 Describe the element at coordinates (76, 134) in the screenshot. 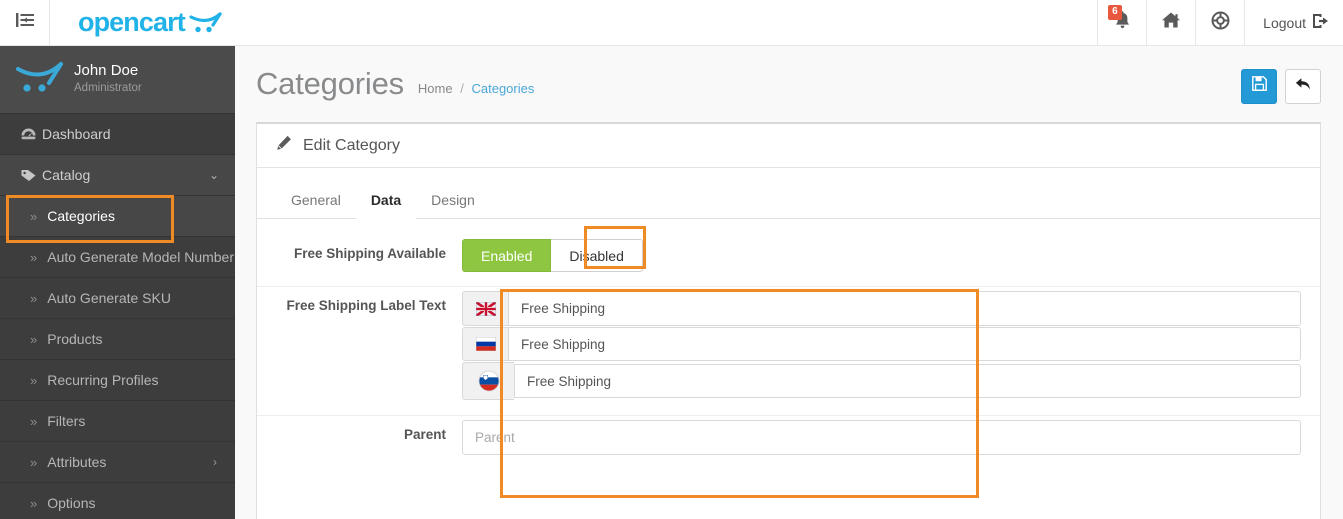

I see `sidebar-item-label: Dashboard` at that location.